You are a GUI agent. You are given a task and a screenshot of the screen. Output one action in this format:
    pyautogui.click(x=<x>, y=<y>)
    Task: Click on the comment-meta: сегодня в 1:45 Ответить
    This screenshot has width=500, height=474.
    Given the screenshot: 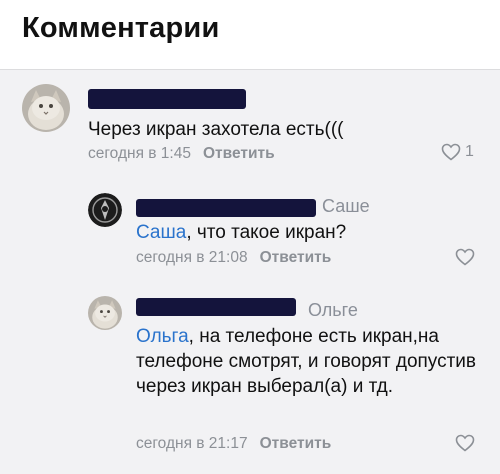 What is the action you would take?
    pyautogui.click(x=181, y=154)
    